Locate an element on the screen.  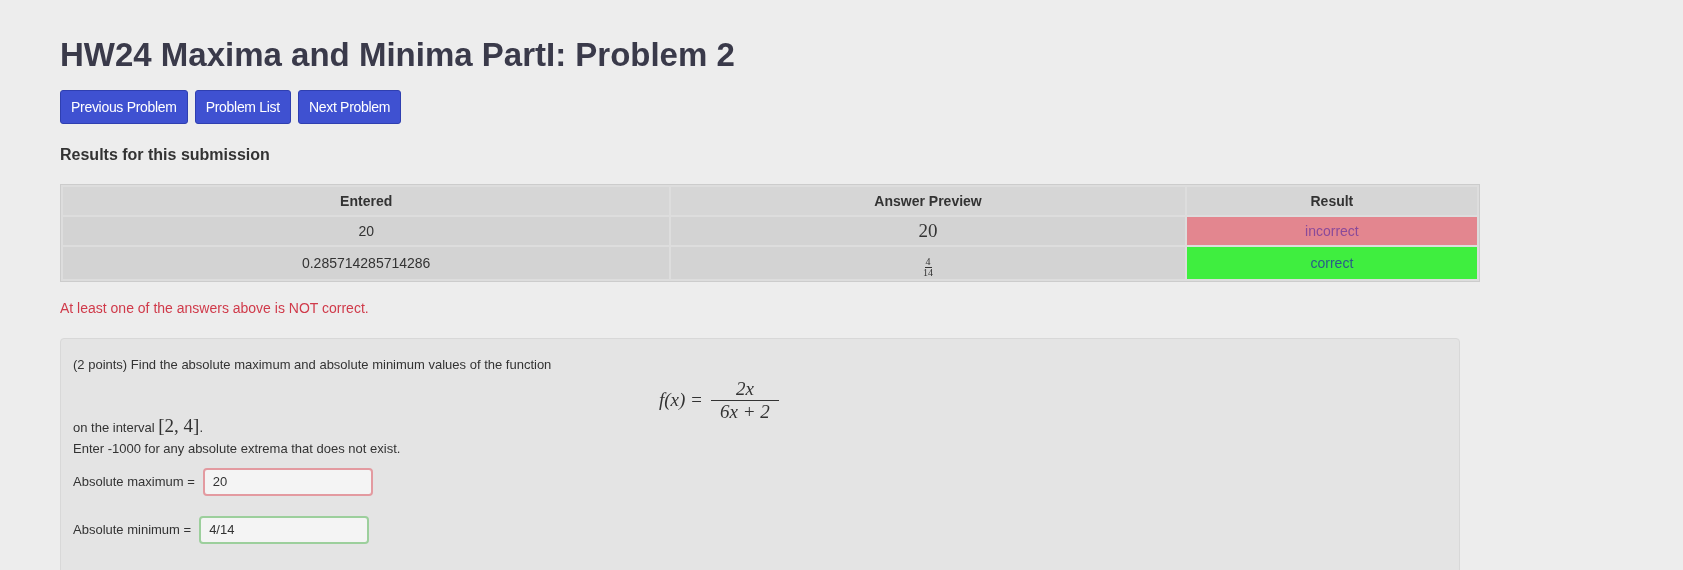
answer-field: 20 is located at coordinates (287, 481).